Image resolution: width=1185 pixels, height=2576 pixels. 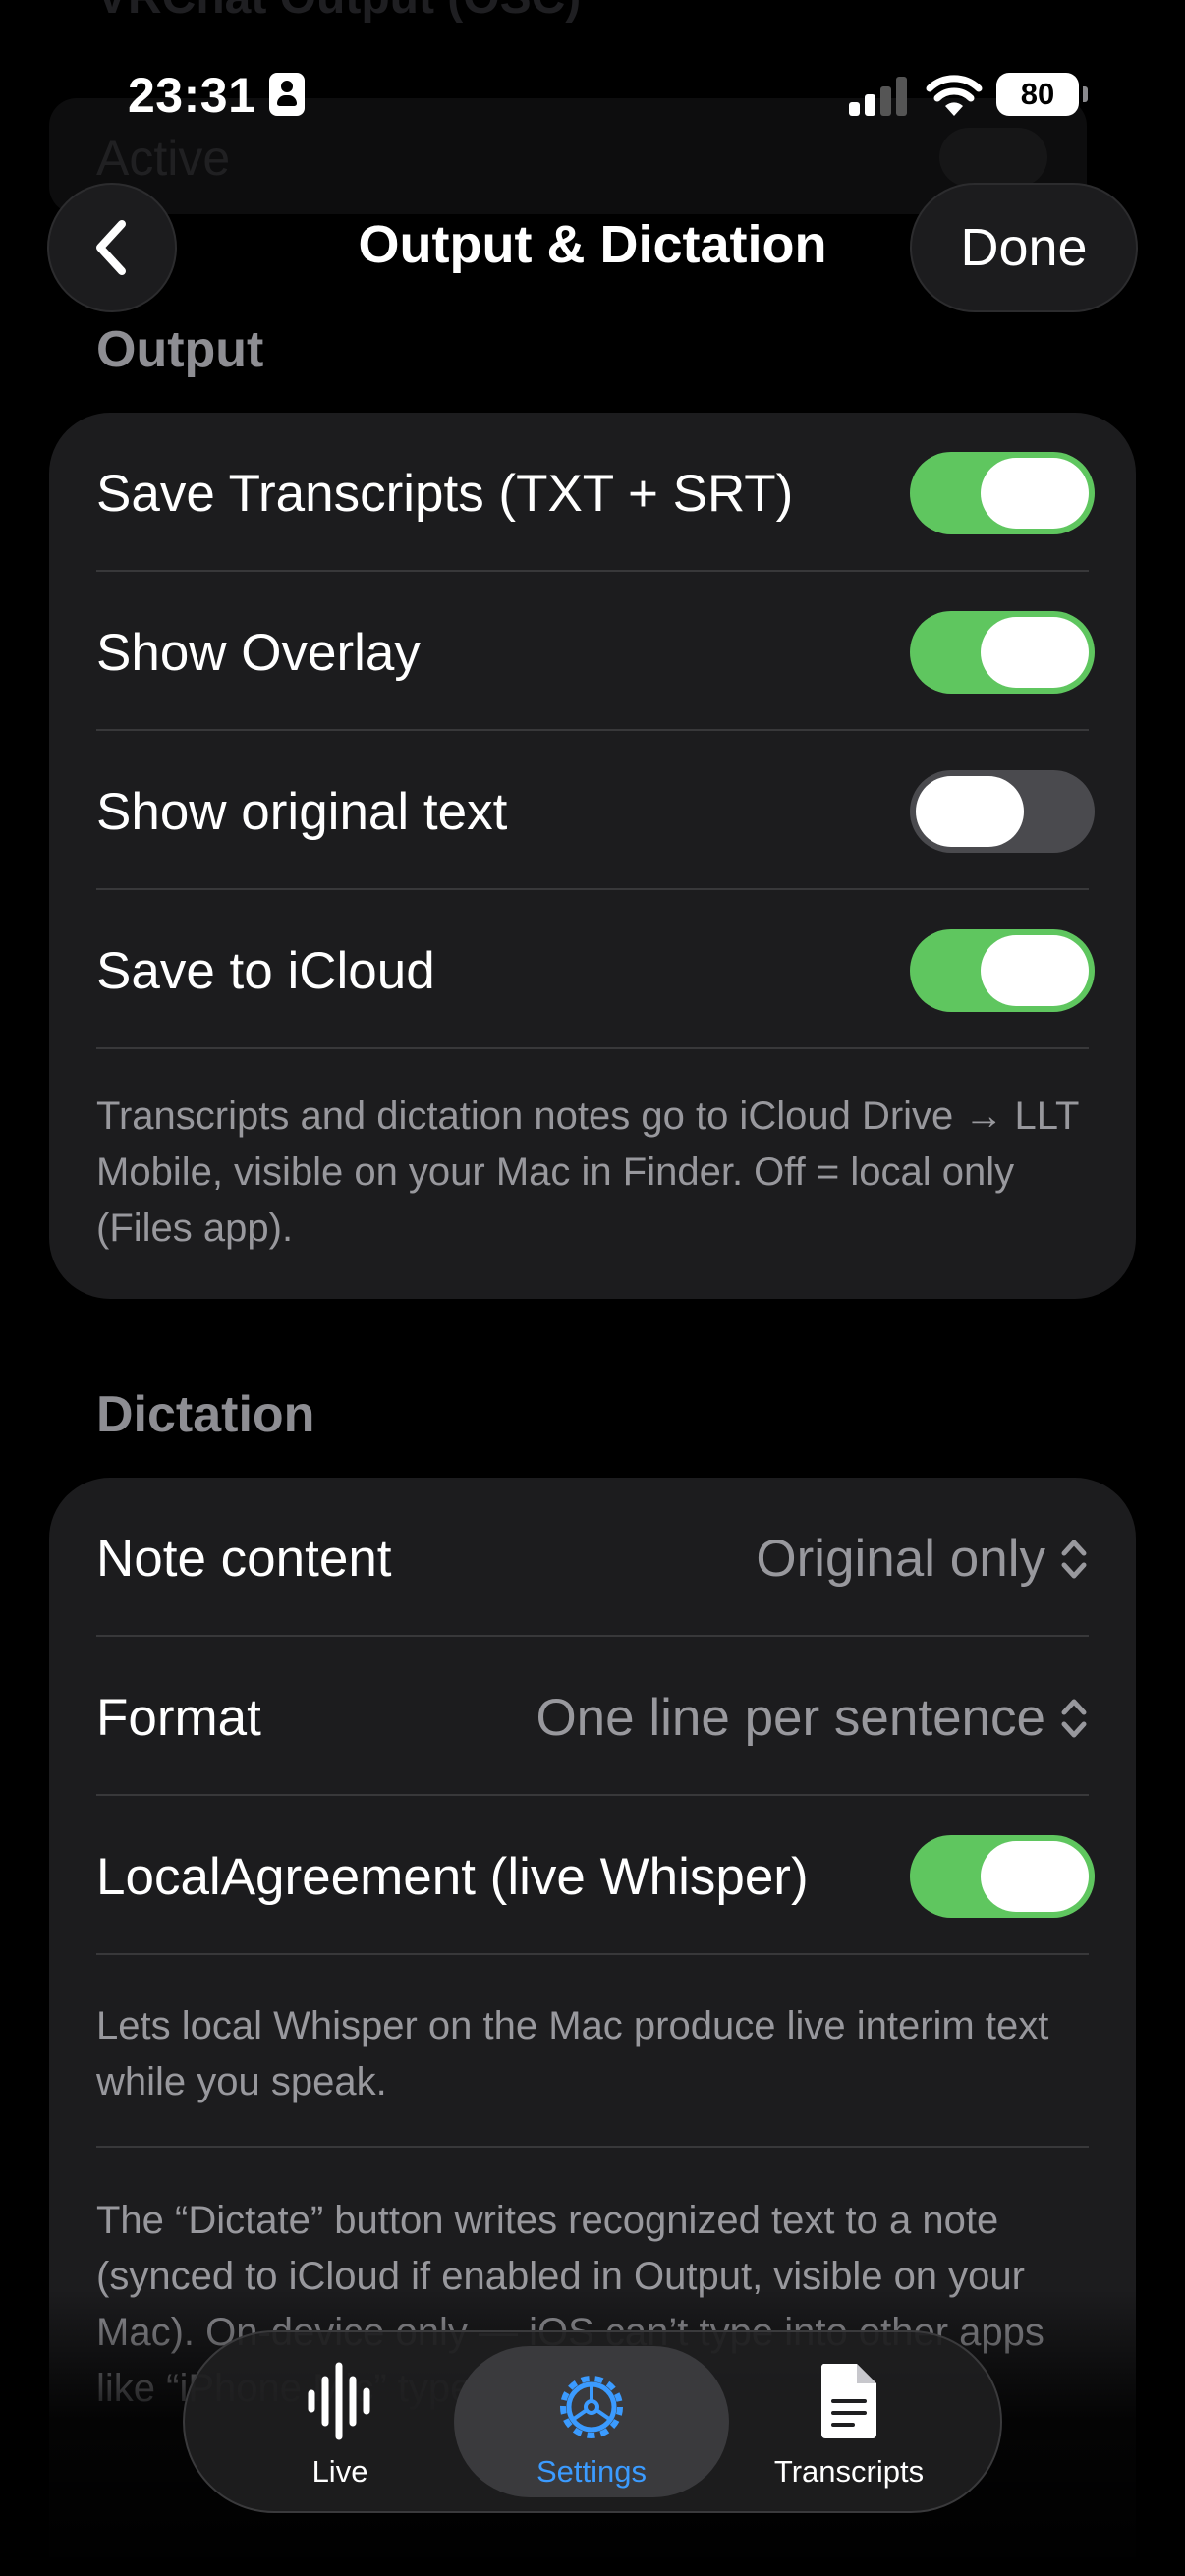 I want to click on show-original-text-toggle, so click(x=1003, y=811).